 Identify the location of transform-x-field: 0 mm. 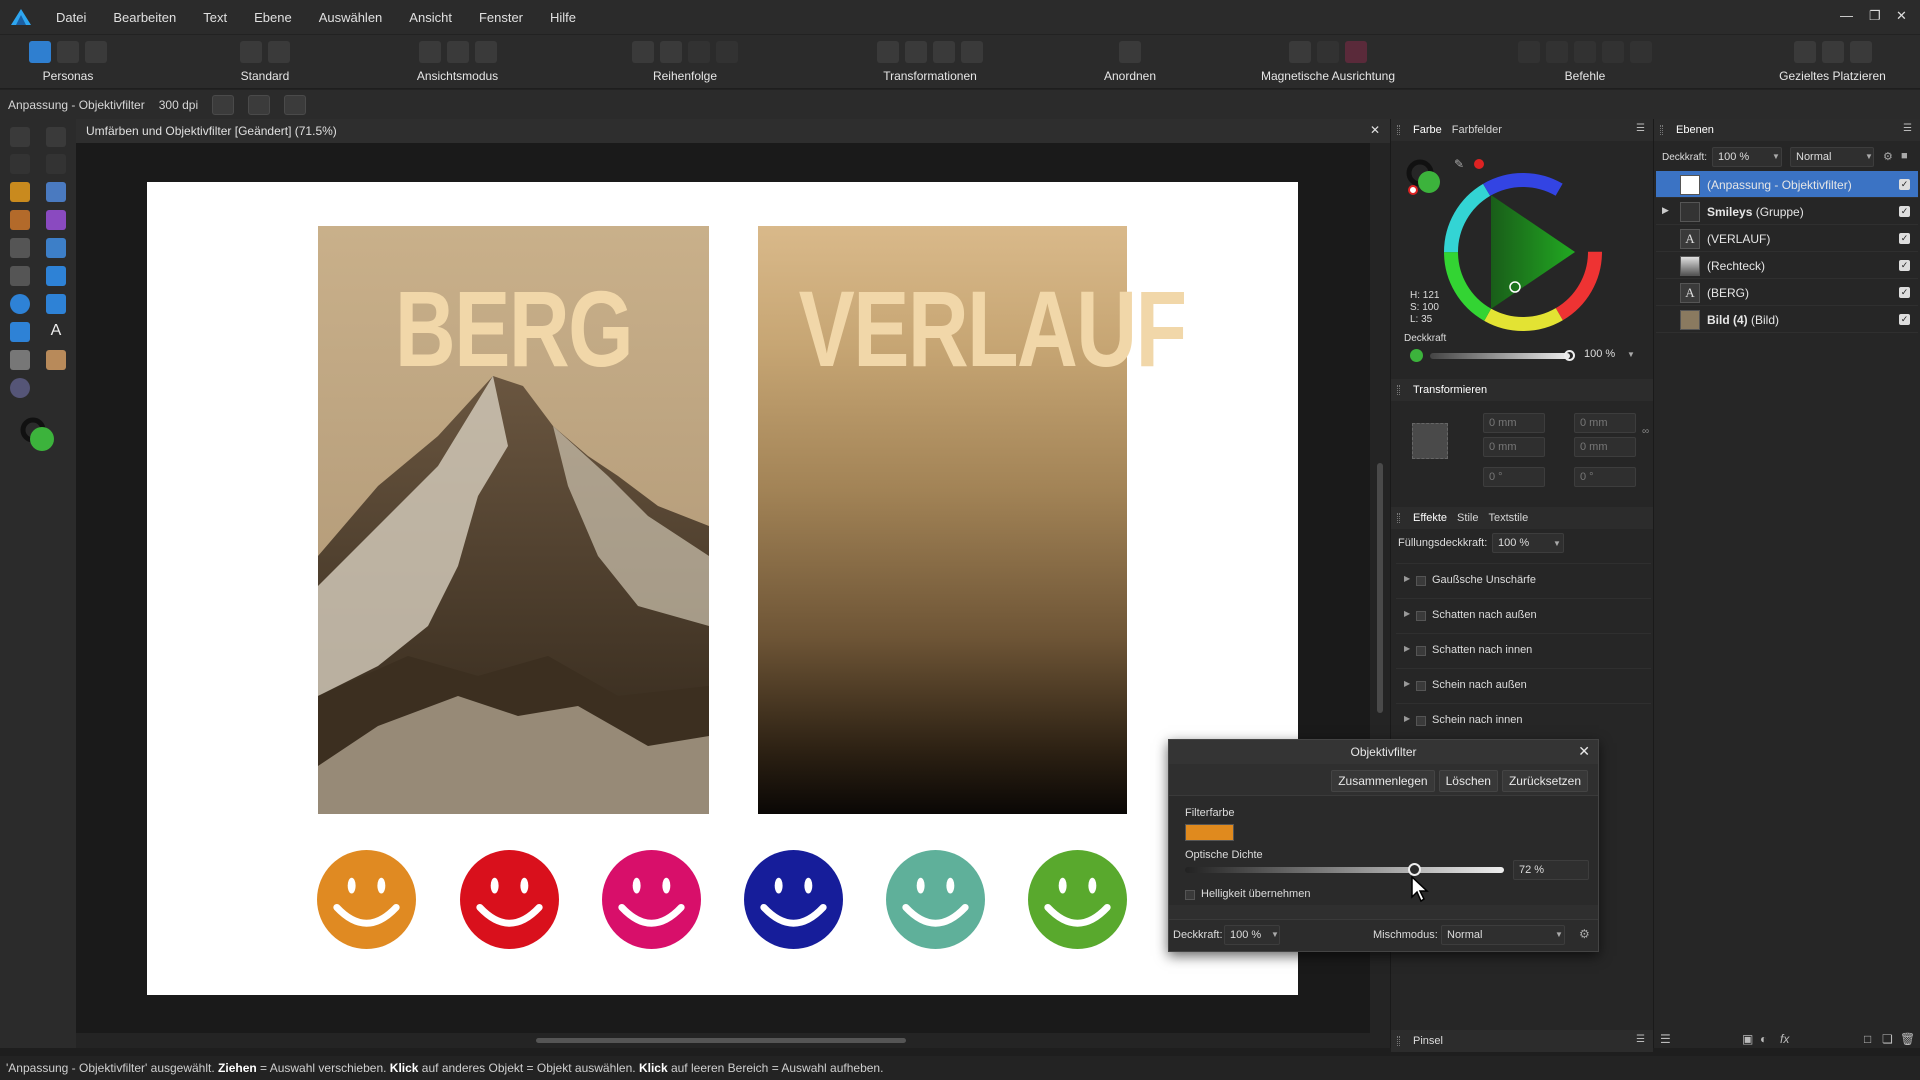
(1514, 423).